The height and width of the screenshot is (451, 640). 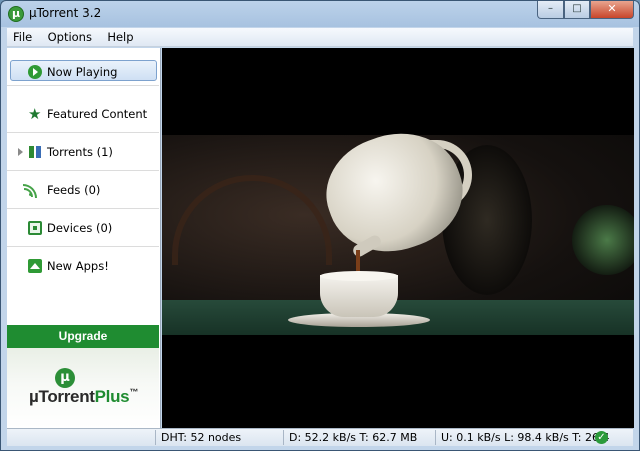 What do you see at coordinates (62, 396) in the screenshot?
I see `brand-prefix: µTorrent` at bounding box center [62, 396].